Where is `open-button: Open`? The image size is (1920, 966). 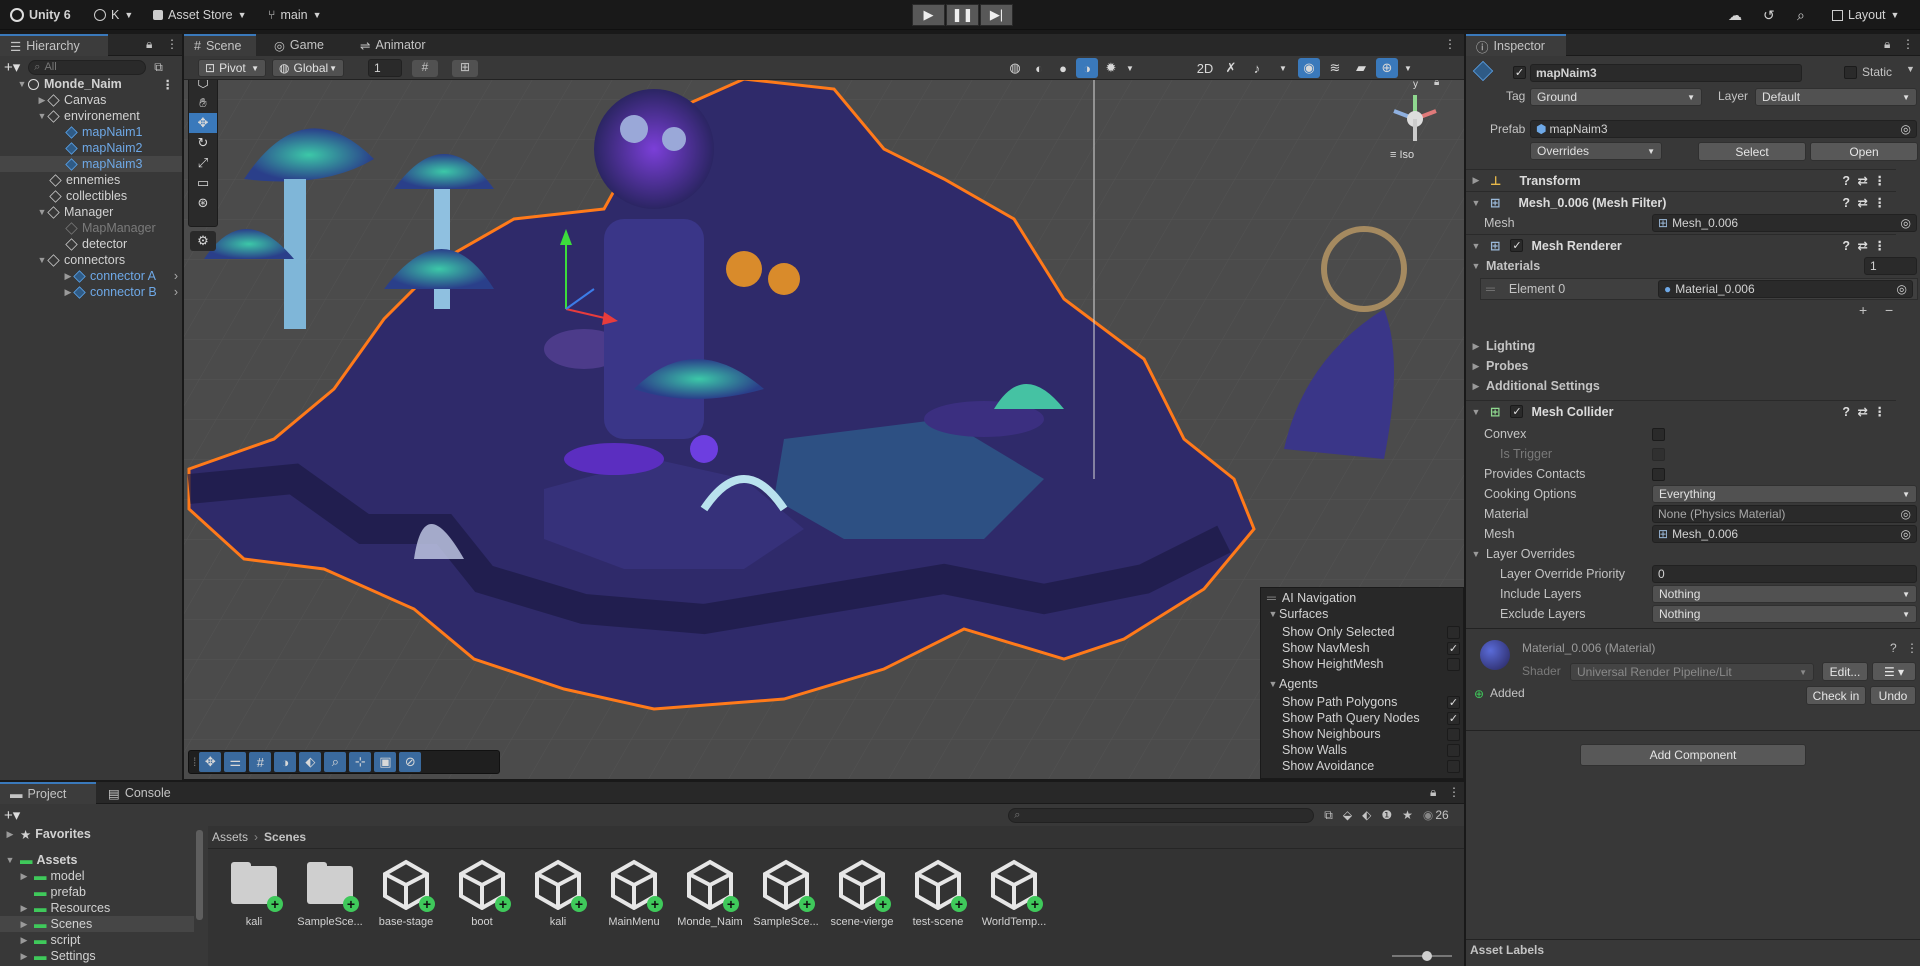 open-button: Open is located at coordinates (1864, 151).